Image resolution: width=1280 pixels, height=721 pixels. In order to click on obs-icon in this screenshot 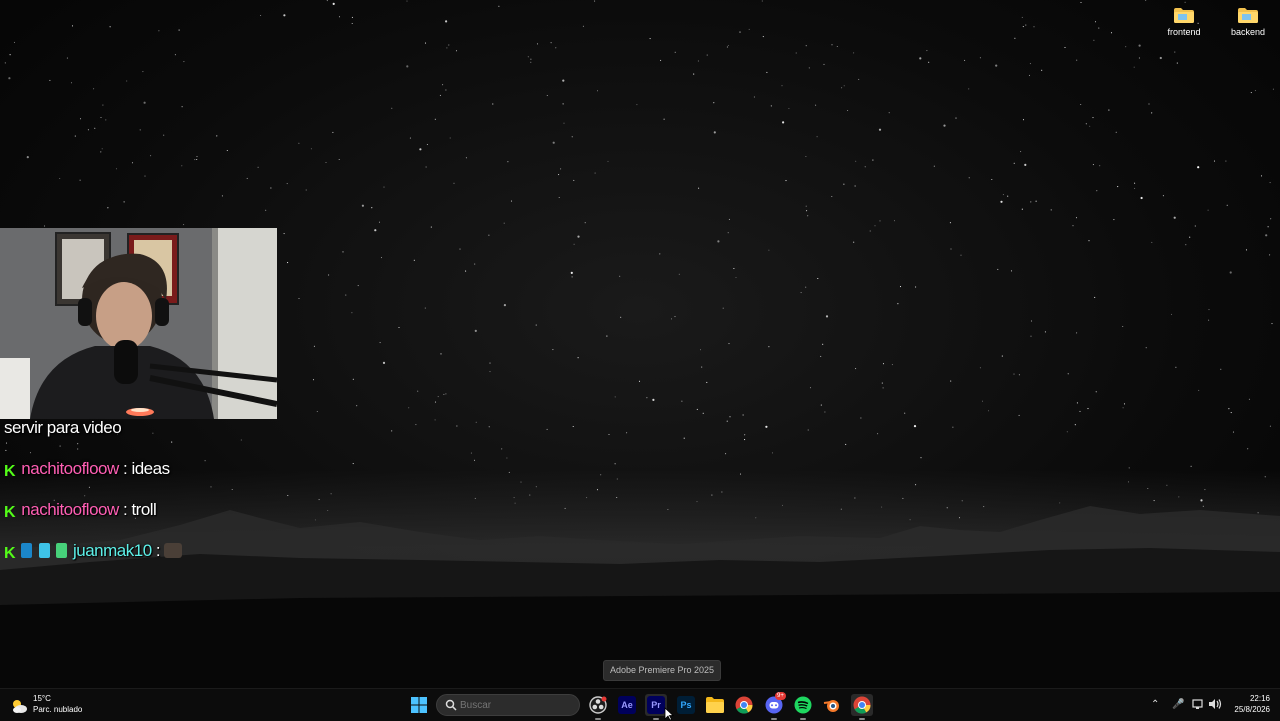, I will do `click(598, 707)`.